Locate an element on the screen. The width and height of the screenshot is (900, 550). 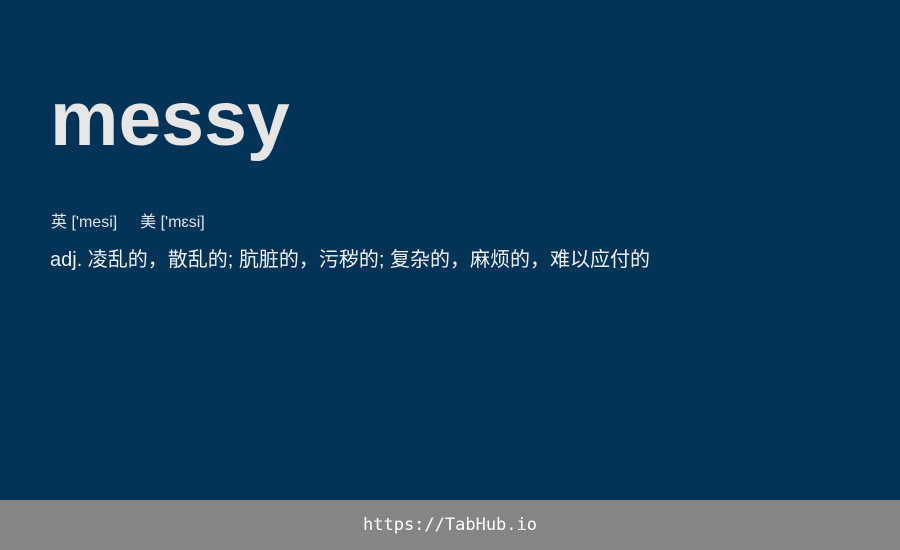
footer-bar: https://TabHub.io is located at coordinates (450, 525).